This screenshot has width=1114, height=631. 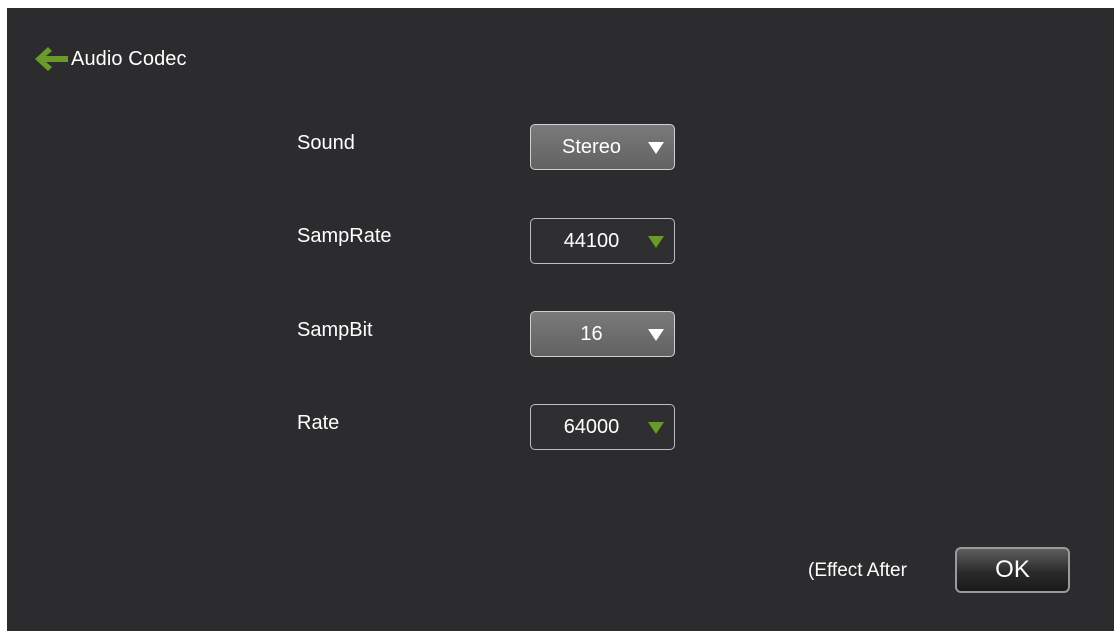 What do you see at coordinates (857, 570) in the screenshot?
I see `effect-notice: (Effect After` at bounding box center [857, 570].